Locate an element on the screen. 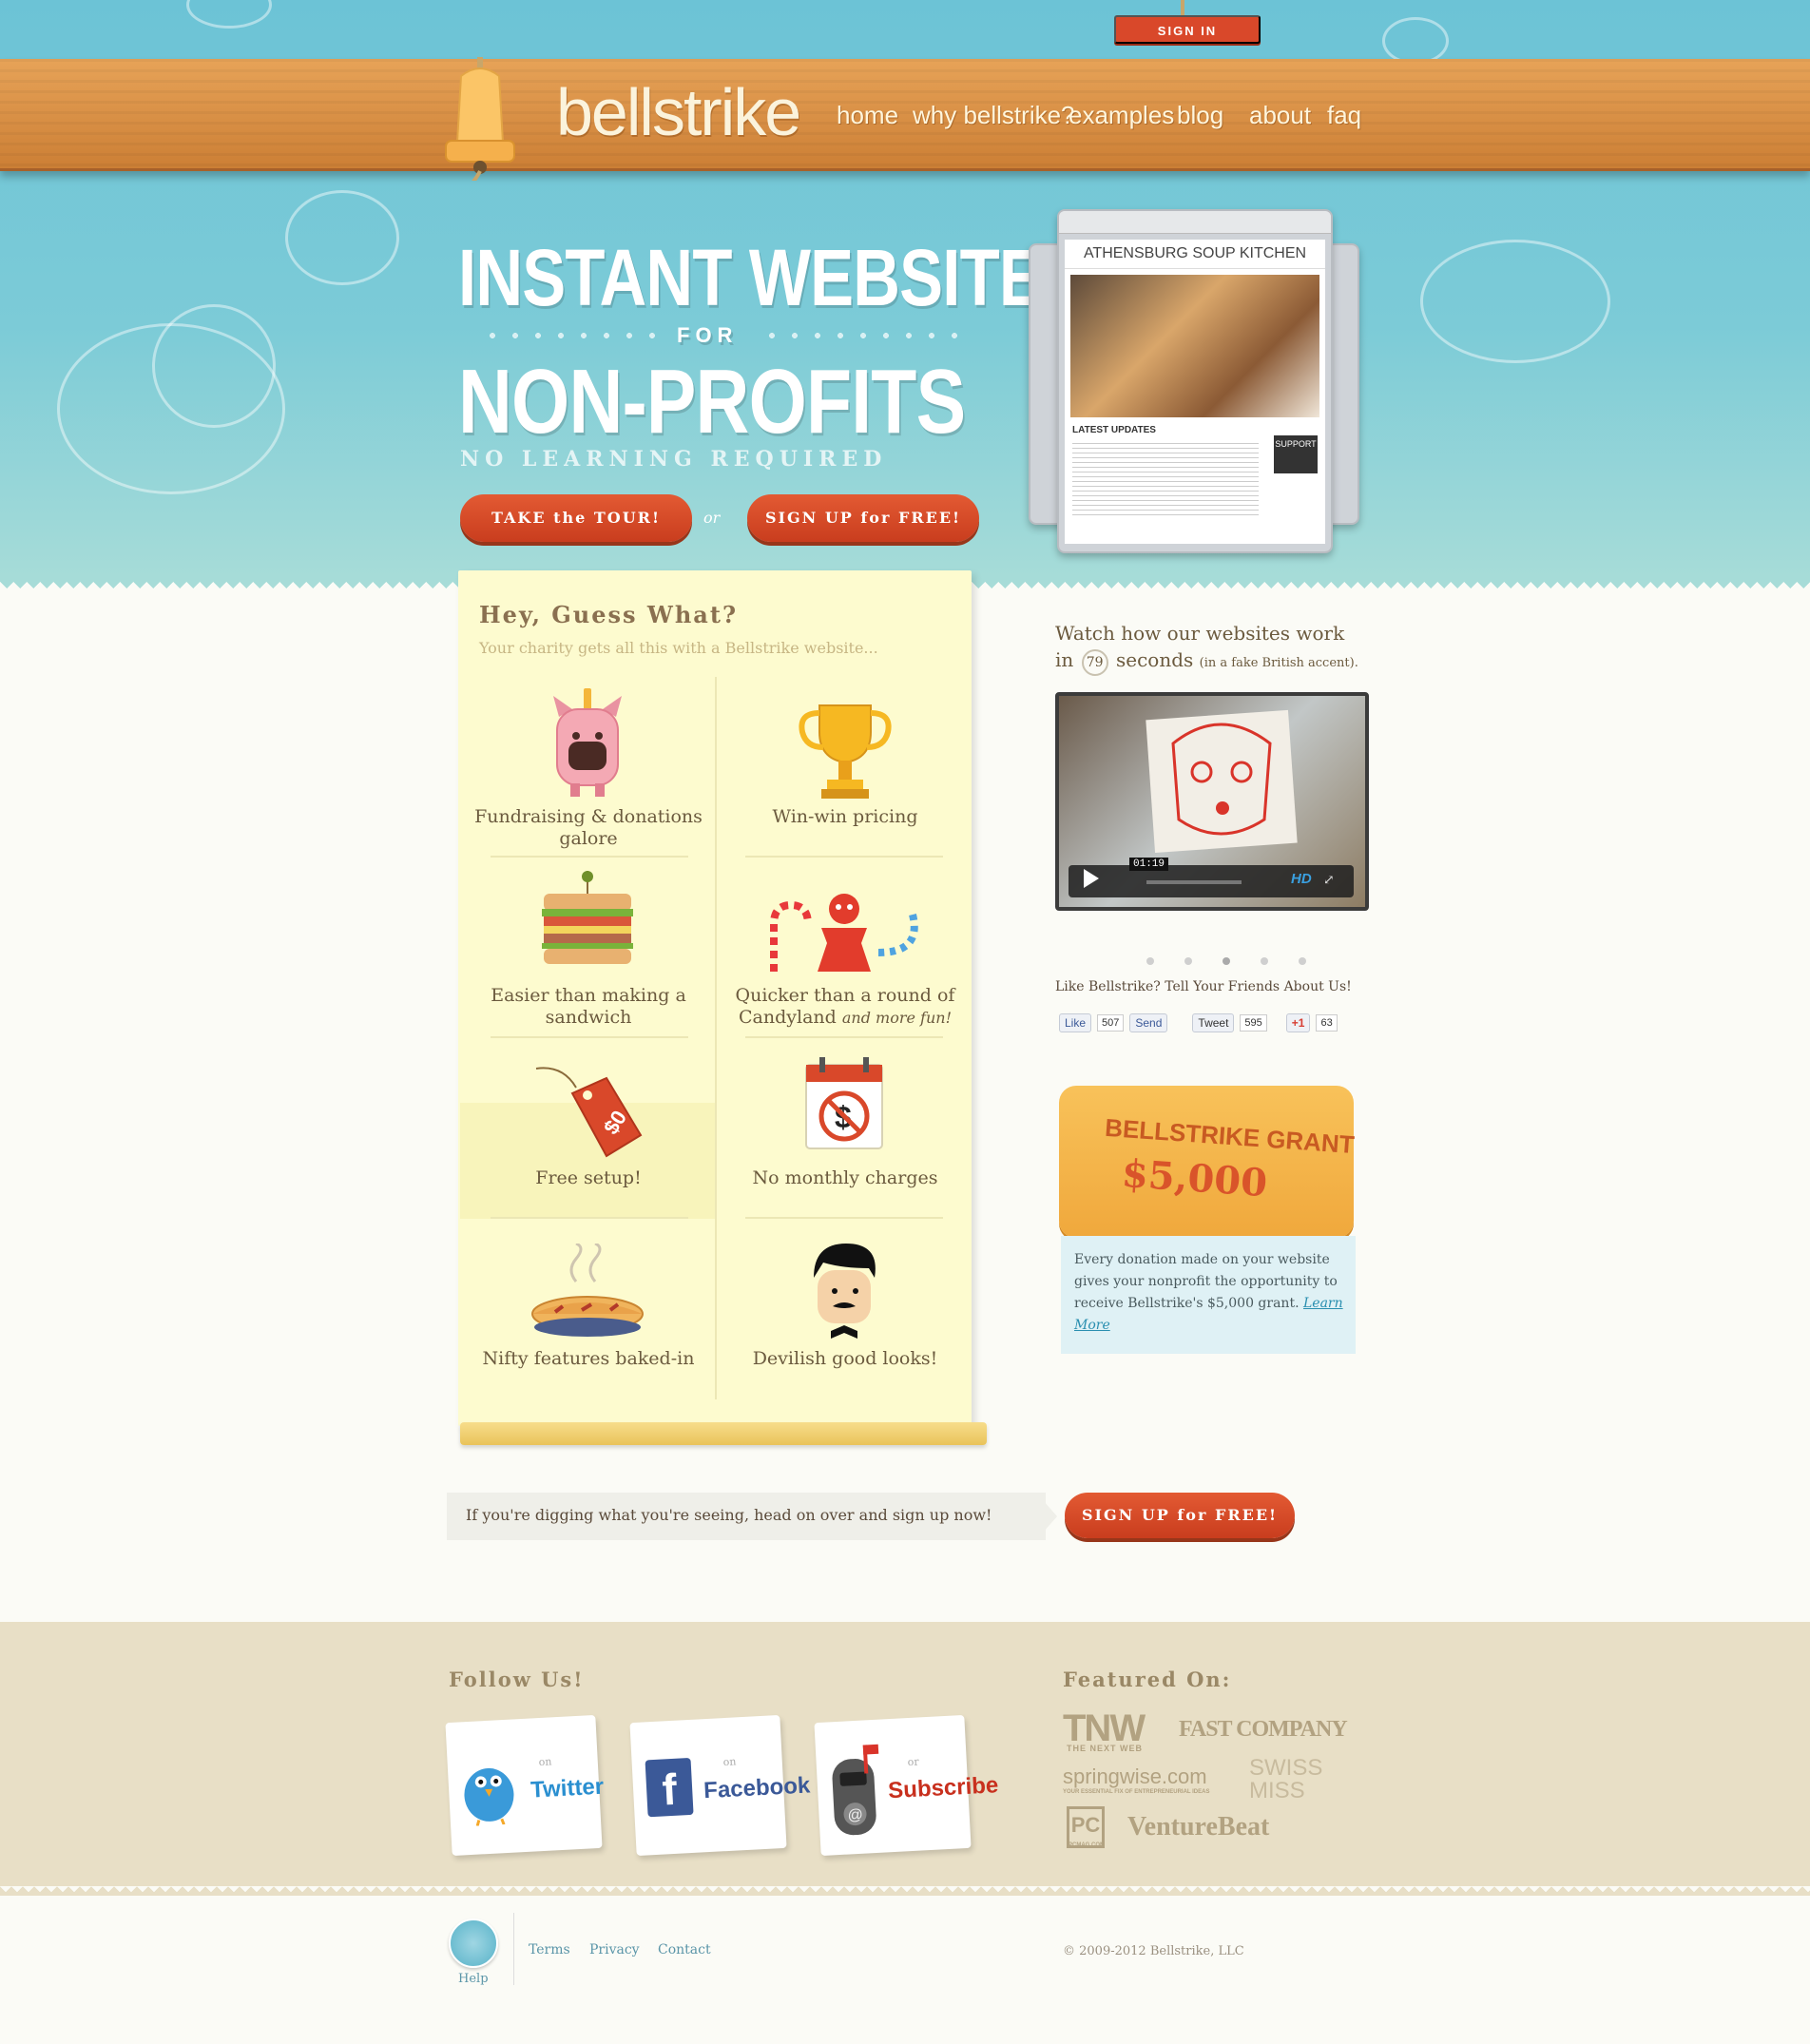 The width and height of the screenshot is (1810, 2044). tweet-button: Tweet is located at coordinates (1213, 1023).